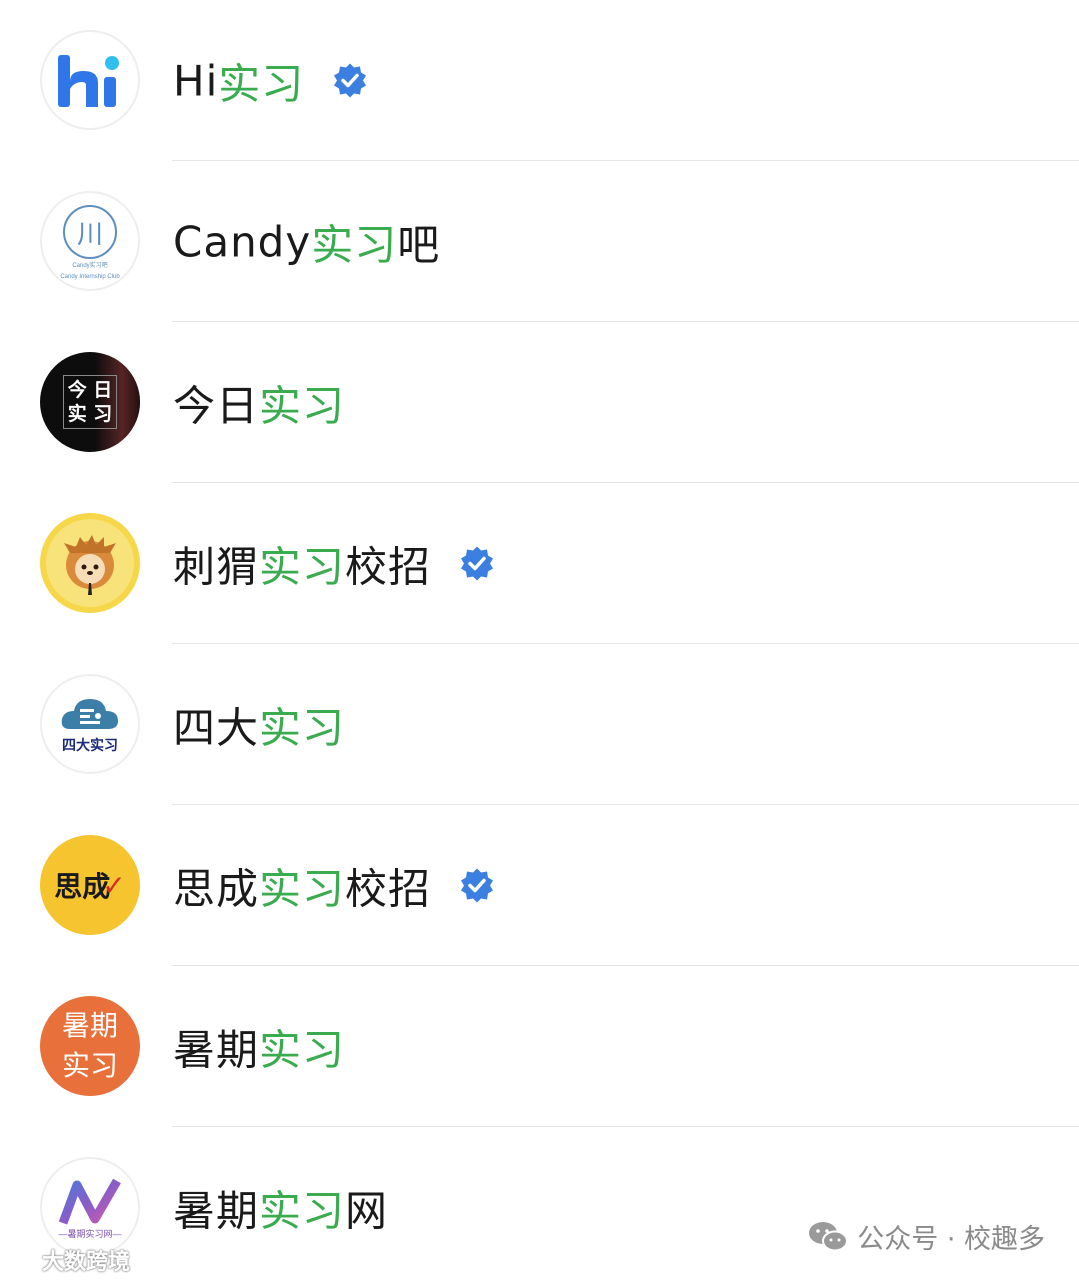 This screenshot has width=1079, height=1288. I want to click on jinri-line-1: 今 日, so click(90, 390).